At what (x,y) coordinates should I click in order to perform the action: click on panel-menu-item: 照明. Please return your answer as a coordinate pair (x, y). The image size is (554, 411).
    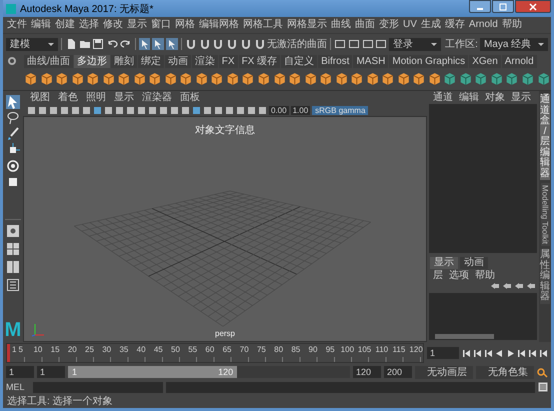
    Looking at the image, I should click on (96, 98).